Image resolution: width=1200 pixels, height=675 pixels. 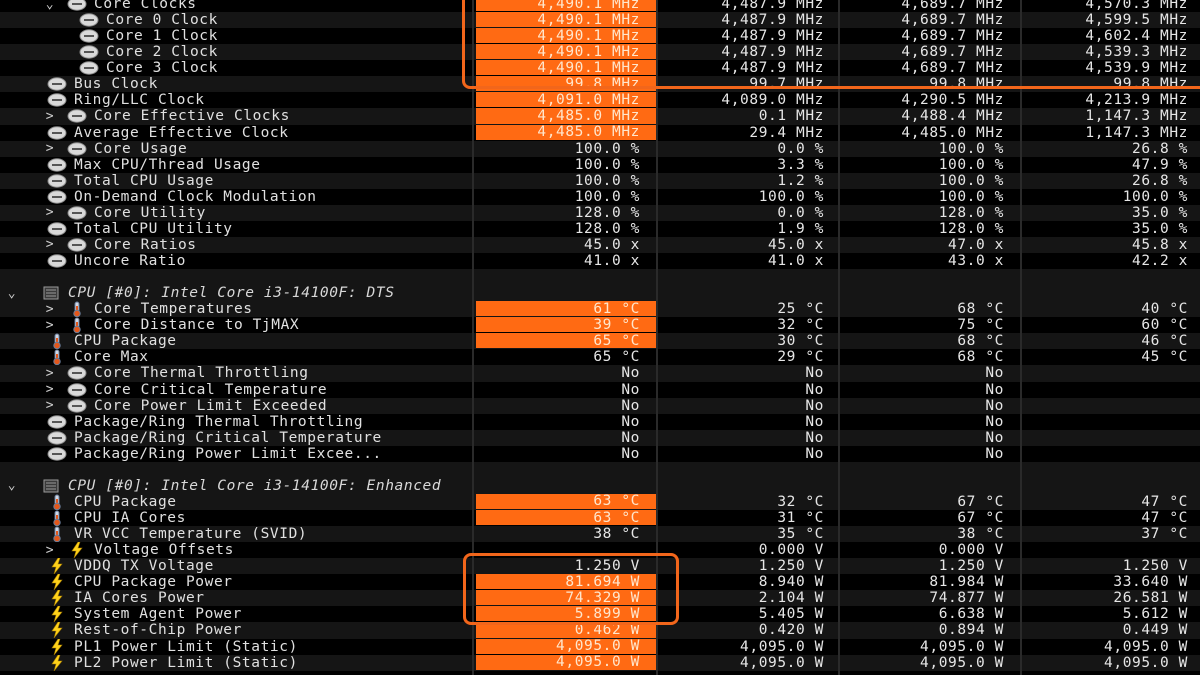 What do you see at coordinates (116, 84) in the screenshot?
I see `sensor-label: Bus Clock` at bounding box center [116, 84].